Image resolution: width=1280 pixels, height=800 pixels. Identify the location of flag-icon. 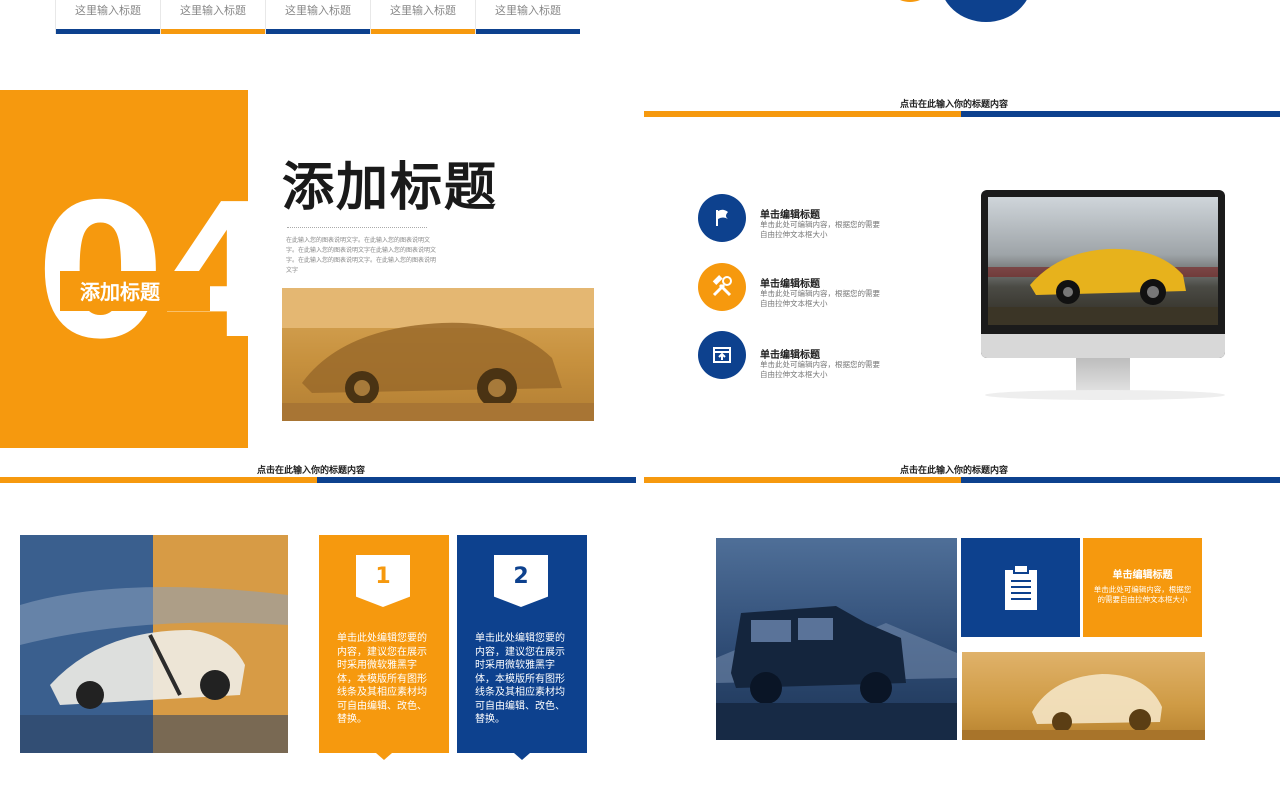
(722, 217).